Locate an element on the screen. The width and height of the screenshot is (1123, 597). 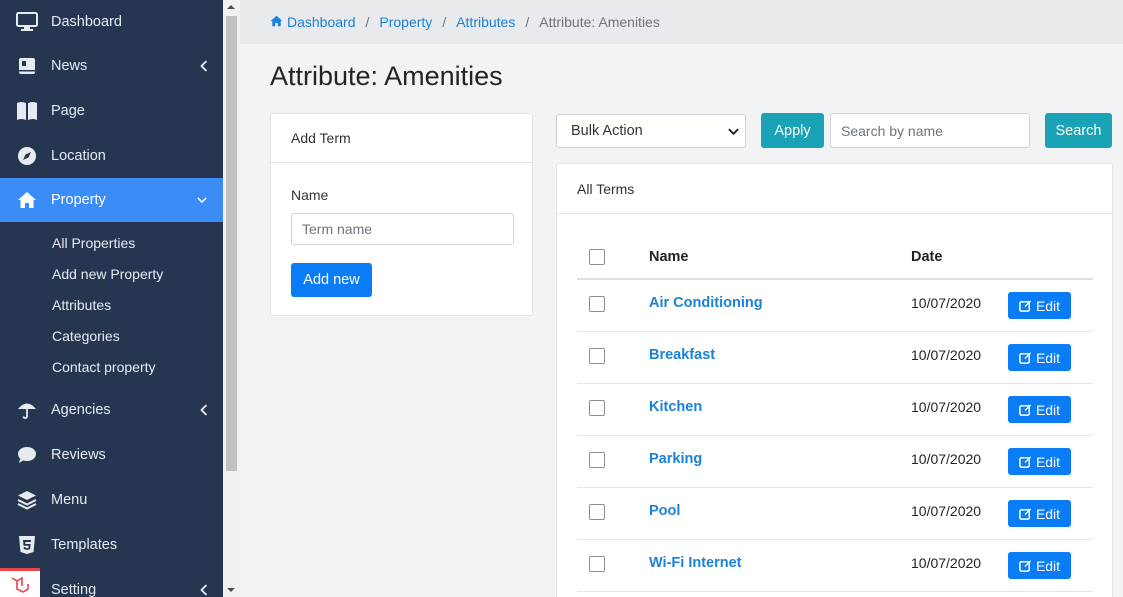
add-new-button: Add new is located at coordinates (331, 280).